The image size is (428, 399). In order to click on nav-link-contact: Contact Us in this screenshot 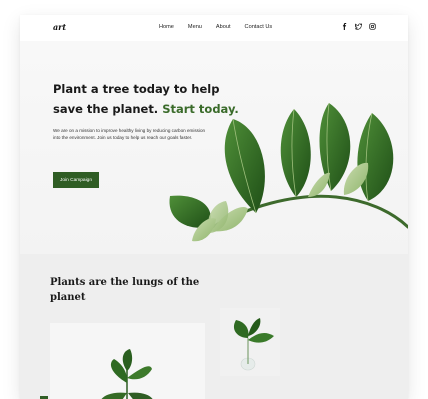, I will do `click(259, 27)`.